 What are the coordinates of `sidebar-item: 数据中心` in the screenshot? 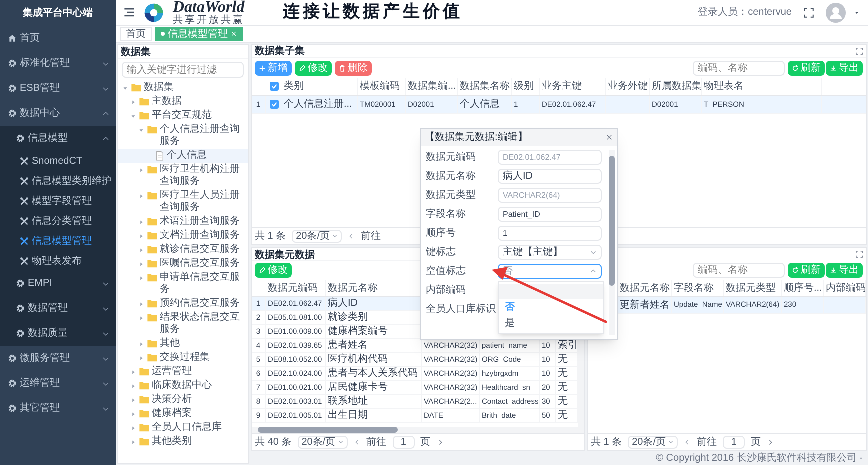 It's located at (58, 113).